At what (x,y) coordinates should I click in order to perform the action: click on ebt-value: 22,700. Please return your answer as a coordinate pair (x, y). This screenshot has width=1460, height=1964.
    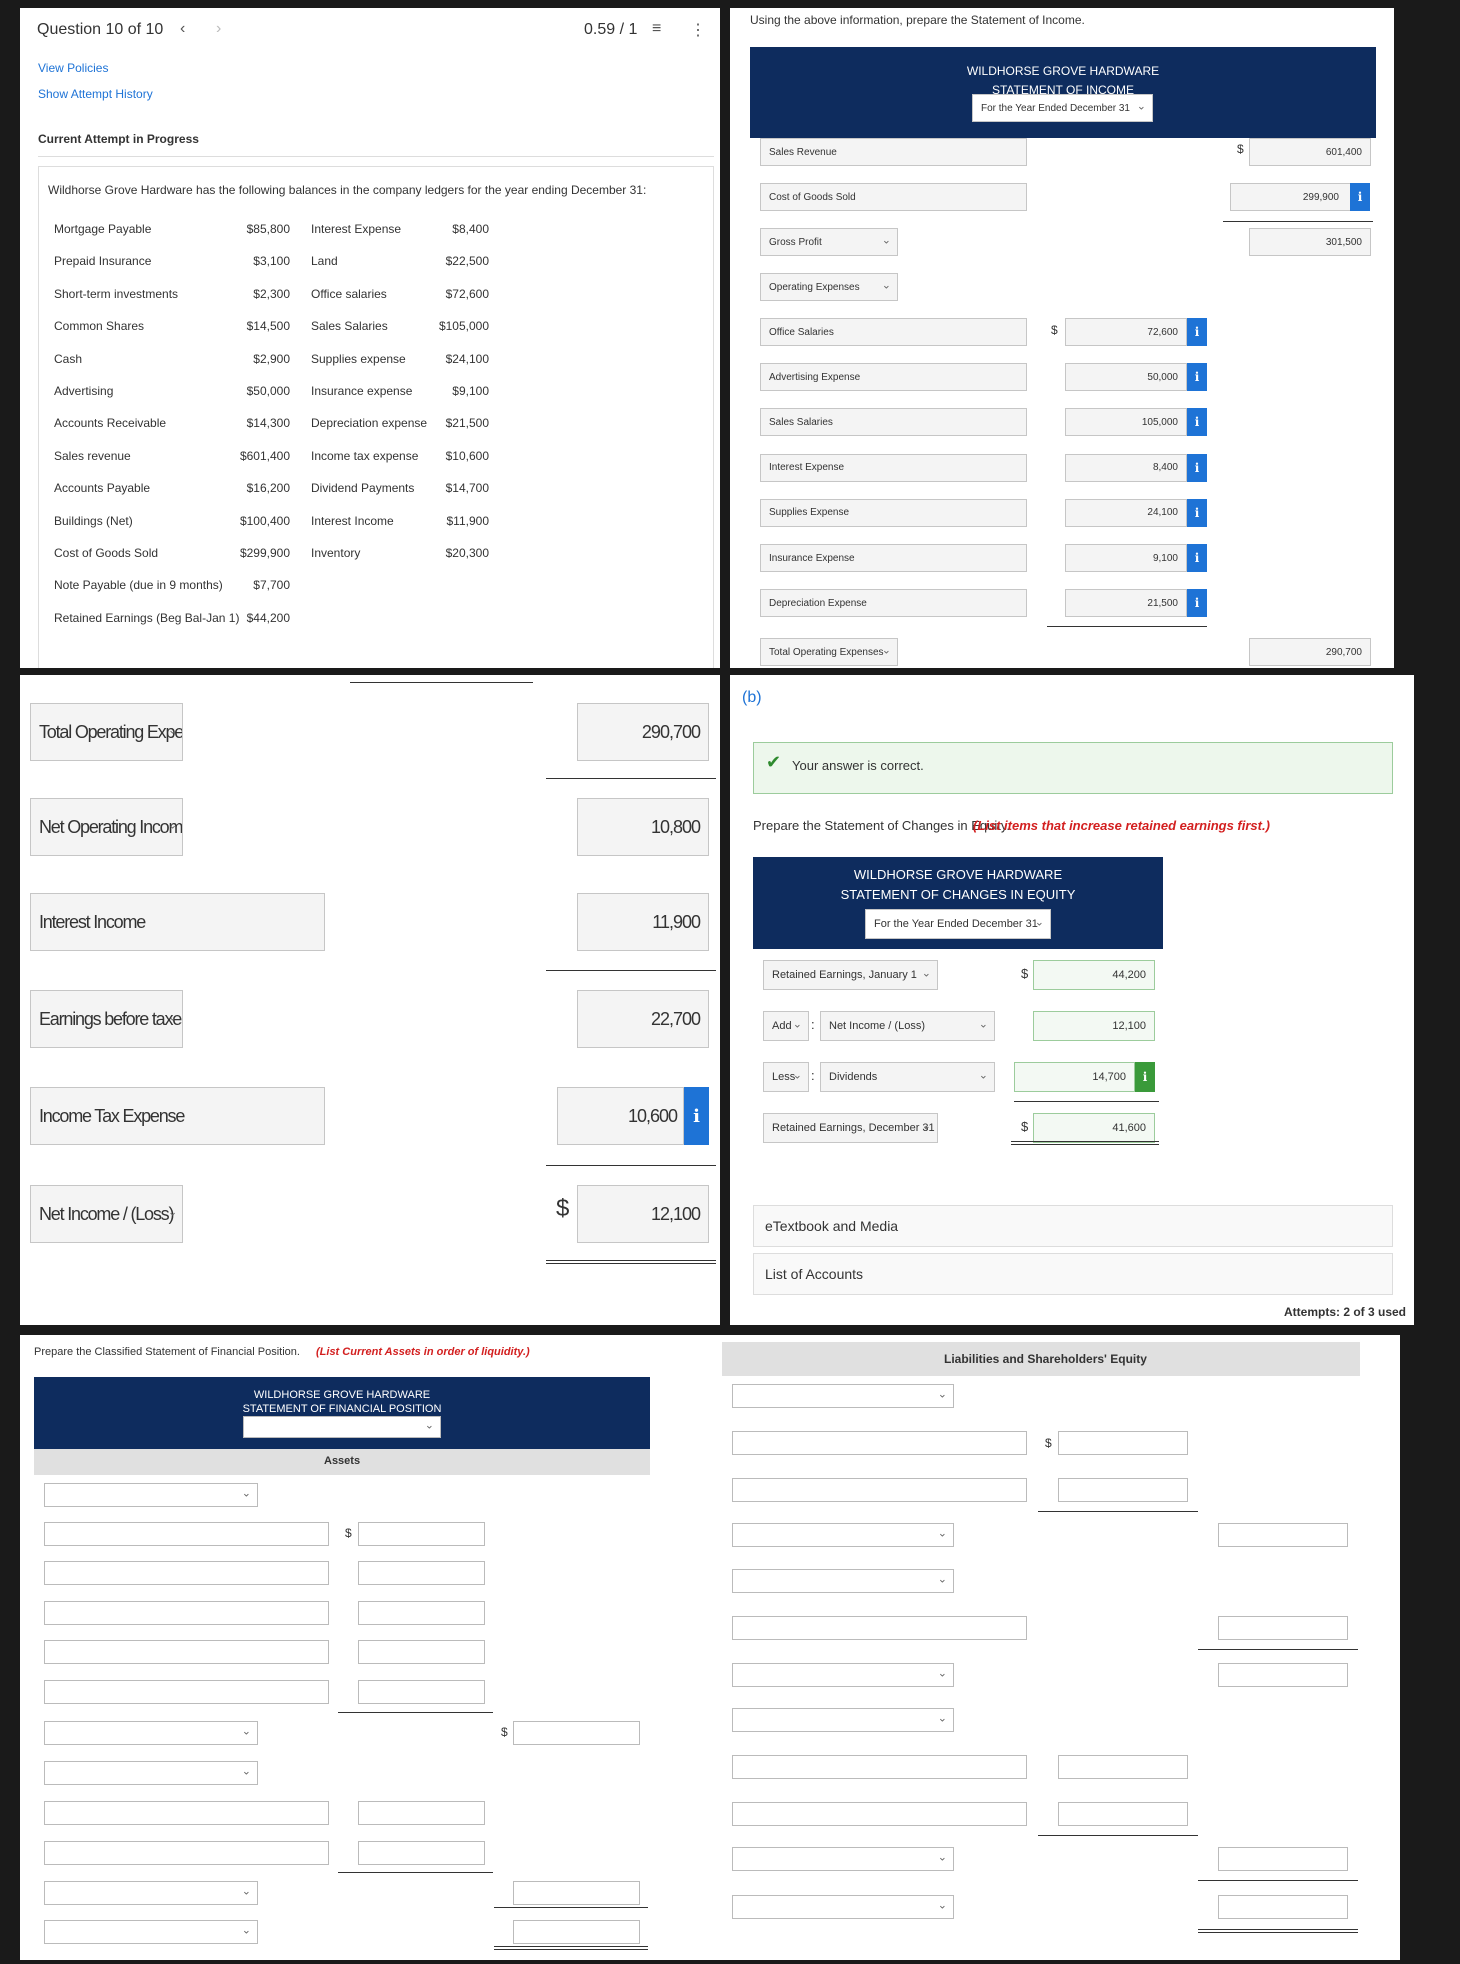
    Looking at the image, I should click on (643, 1019).